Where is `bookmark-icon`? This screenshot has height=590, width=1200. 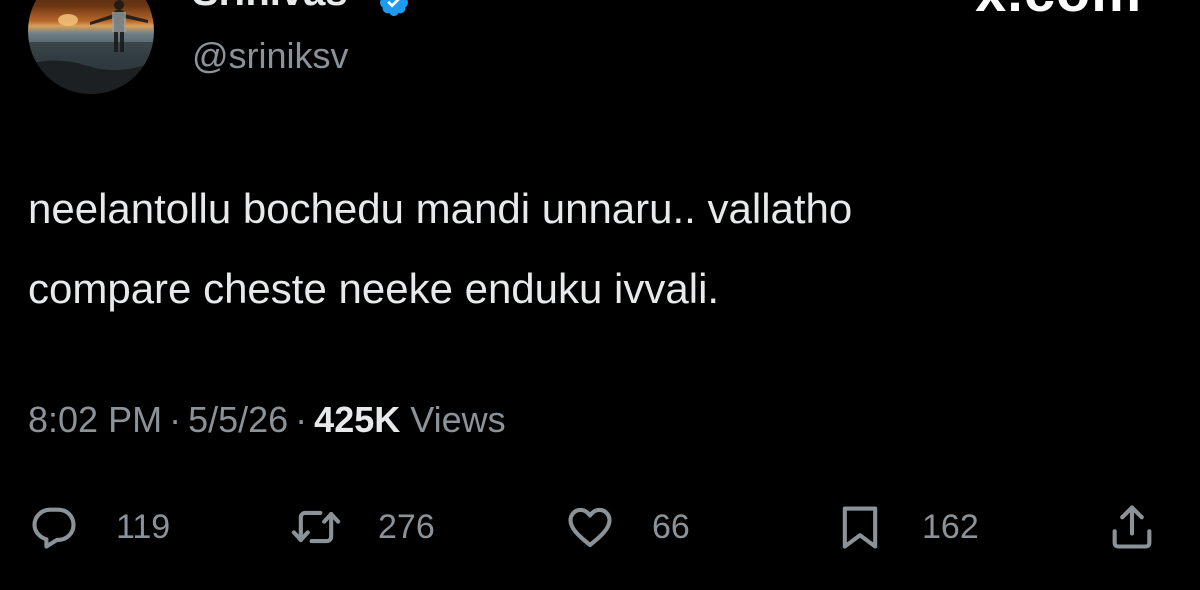 bookmark-icon is located at coordinates (860, 527).